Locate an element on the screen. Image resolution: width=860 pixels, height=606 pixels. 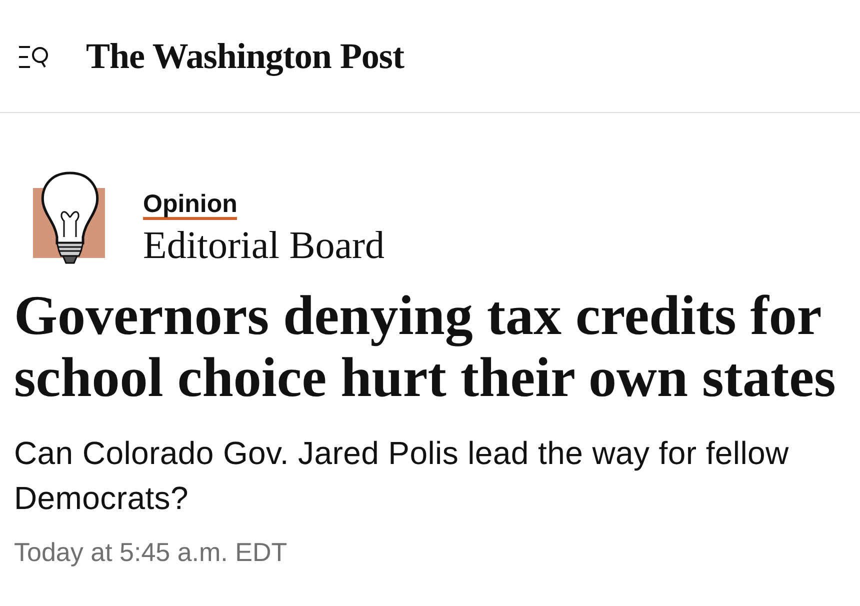
menu-search-icon is located at coordinates (33, 57).